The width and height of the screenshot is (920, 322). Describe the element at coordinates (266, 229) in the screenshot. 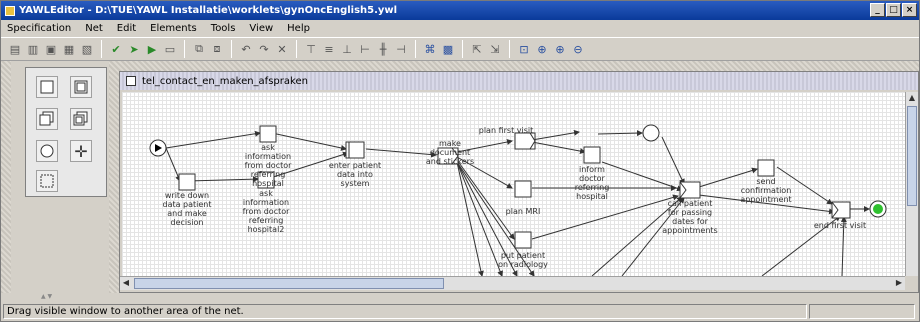

I see `label-t3-l5: hospital2` at that location.